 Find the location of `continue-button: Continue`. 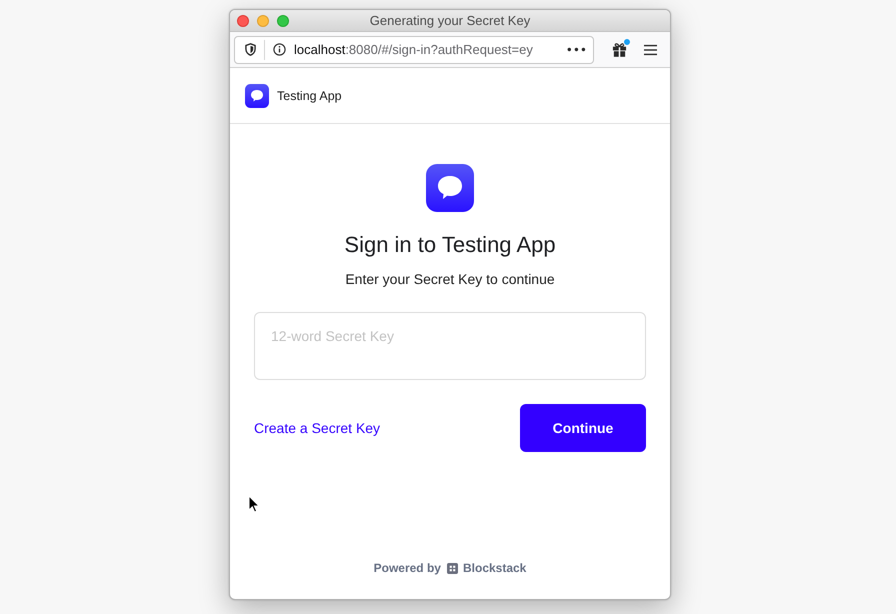

continue-button: Continue is located at coordinates (583, 428).